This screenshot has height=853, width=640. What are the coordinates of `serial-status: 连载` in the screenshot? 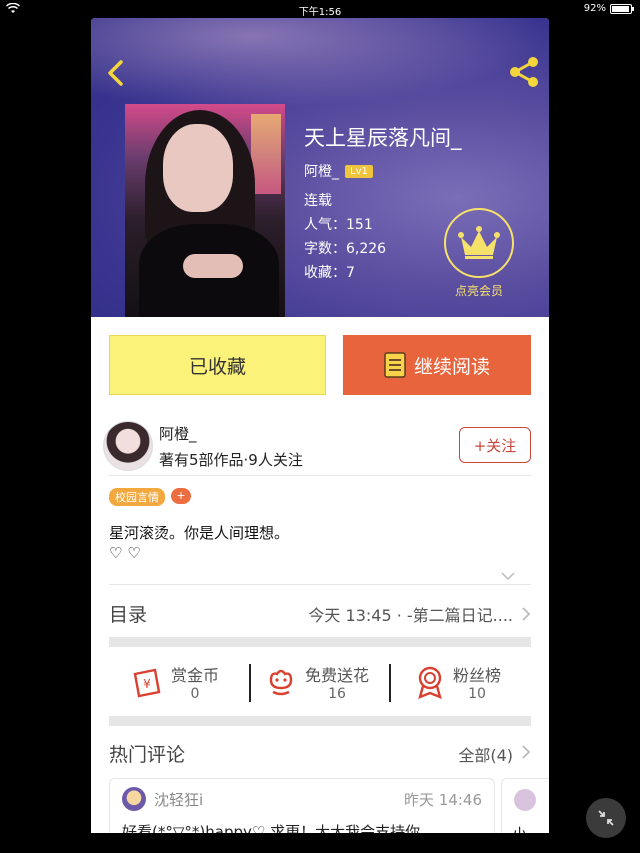 It's located at (318, 201).